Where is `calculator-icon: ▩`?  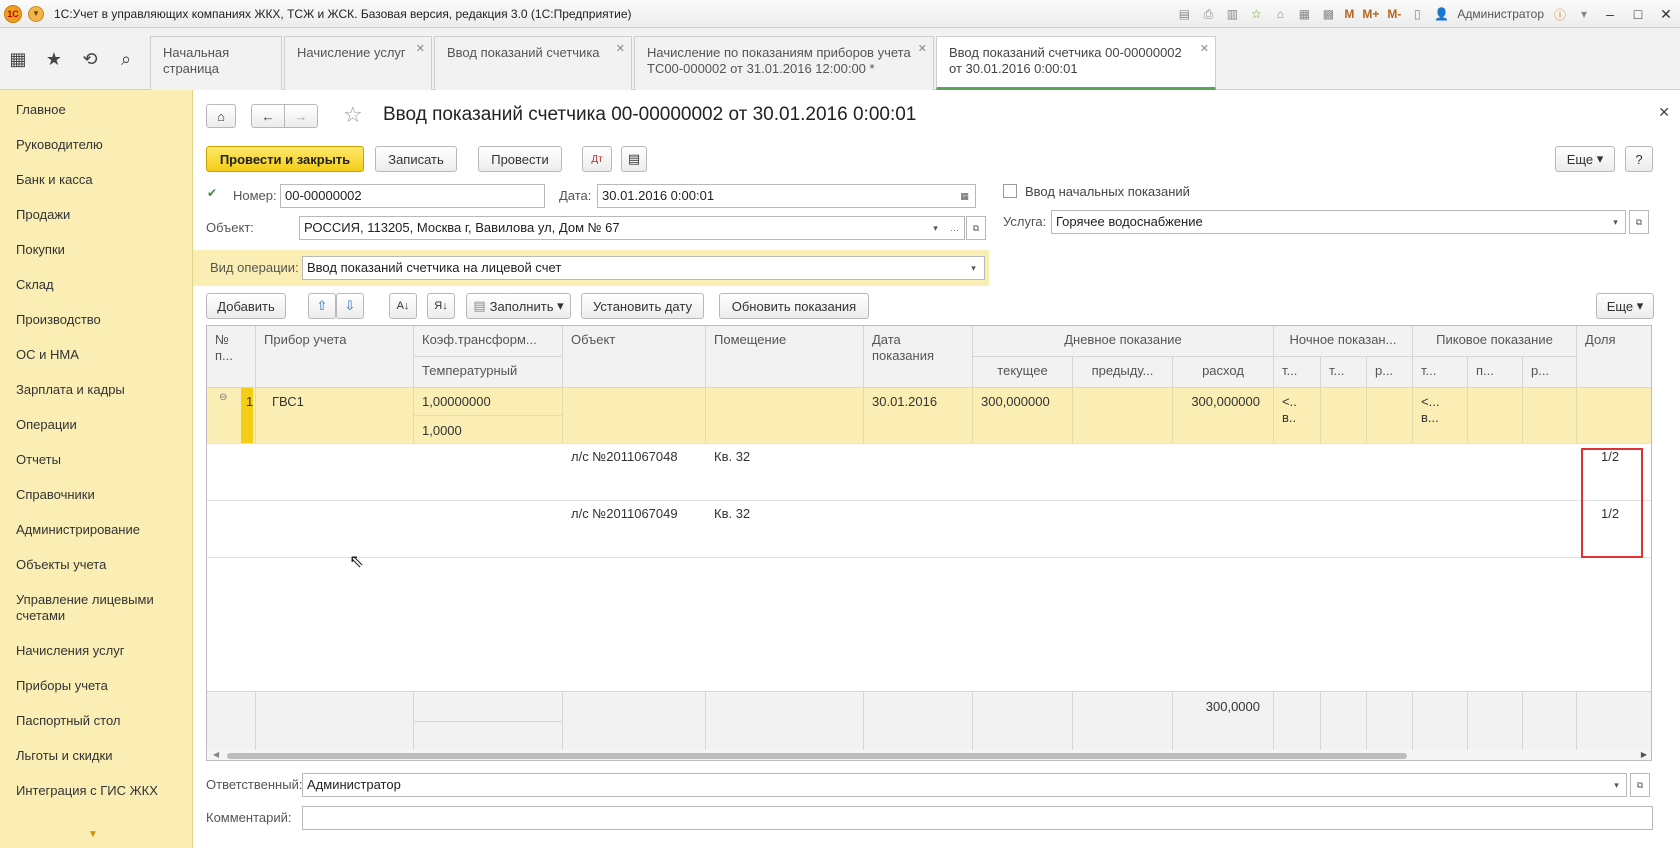 calculator-icon: ▩ is located at coordinates (1328, 14).